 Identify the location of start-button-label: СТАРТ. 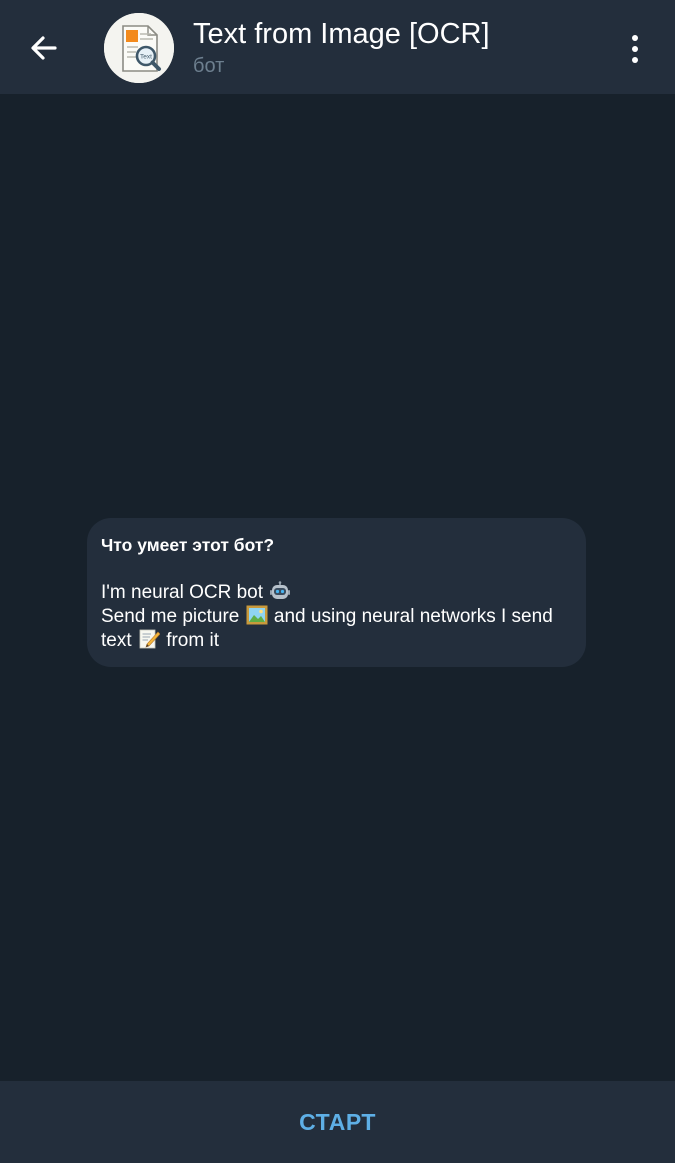
(337, 1121).